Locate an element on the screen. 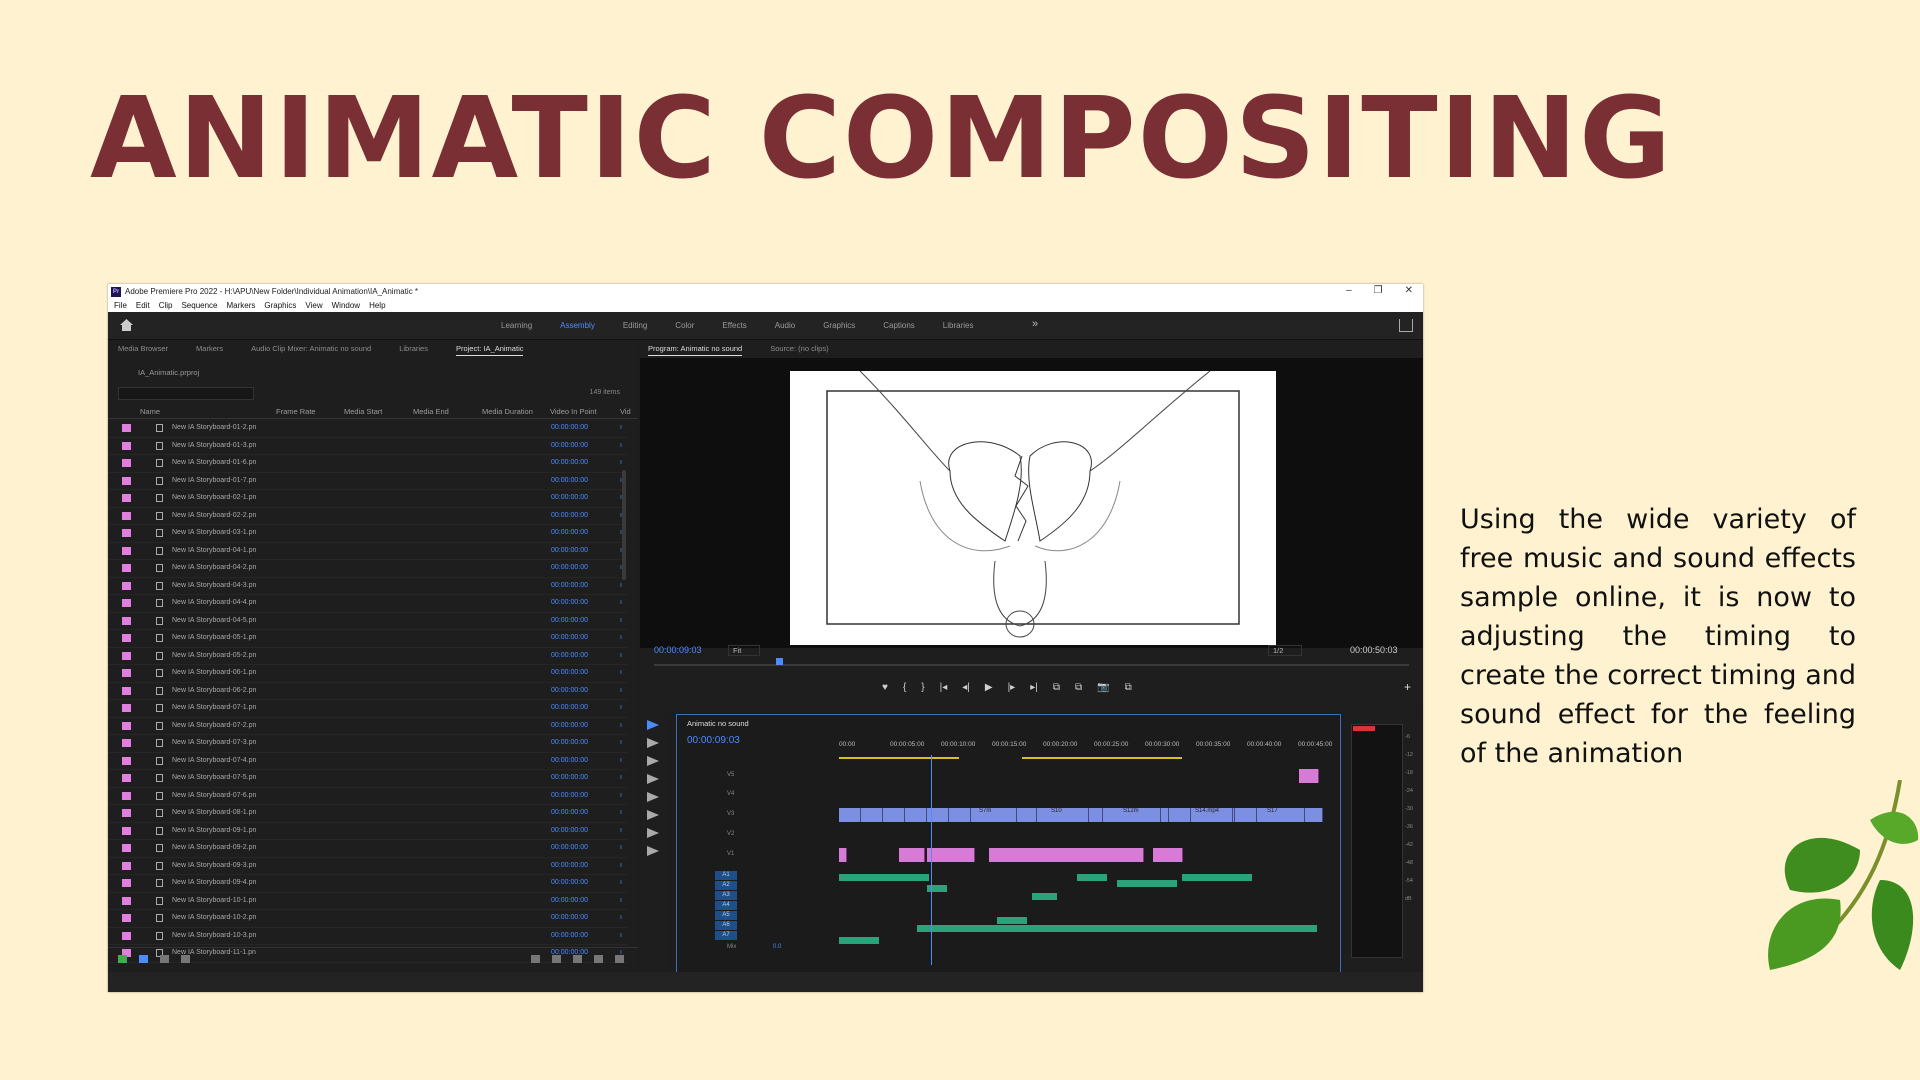 This screenshot has height=1080, width=1920. project-item-row: New IA Storyboard-09-4.pn 00:00:00:00 ı is located at coordinates (368, 884).